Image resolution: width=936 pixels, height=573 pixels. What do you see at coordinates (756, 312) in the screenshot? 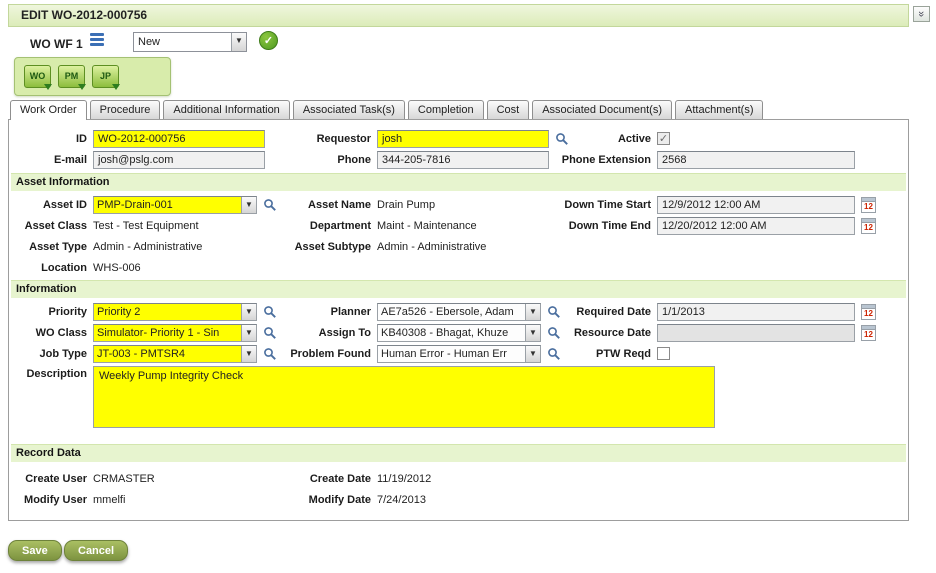
I see `required-date-input: 1/1/2013` at bounding box center [756, 312].